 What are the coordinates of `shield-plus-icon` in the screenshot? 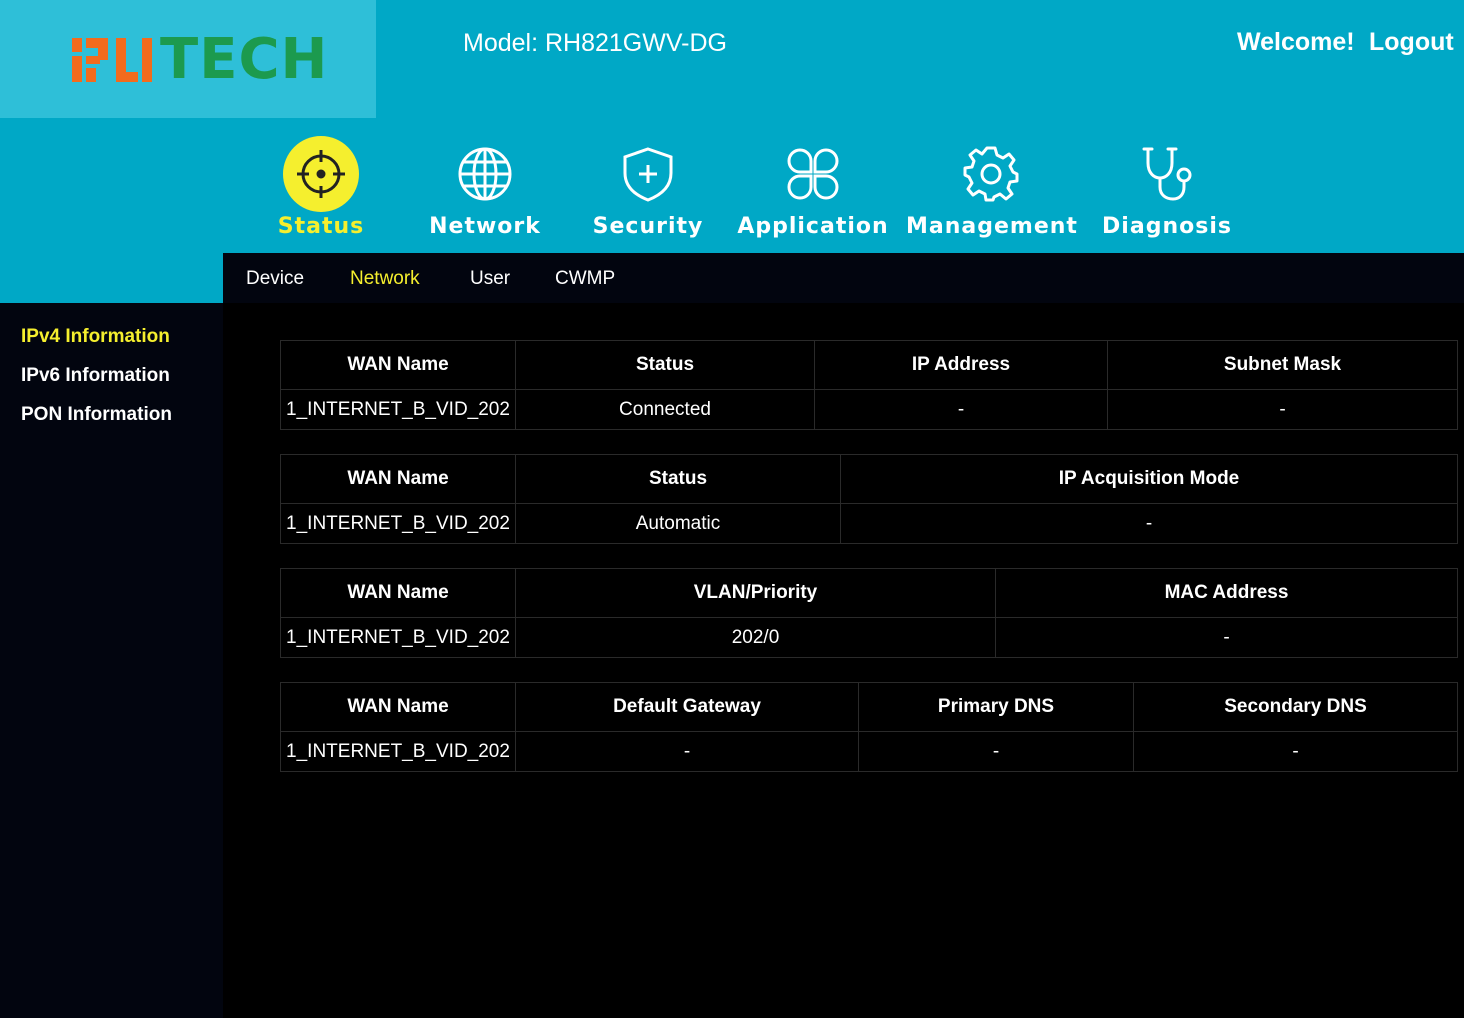 It's located at (648, 174).